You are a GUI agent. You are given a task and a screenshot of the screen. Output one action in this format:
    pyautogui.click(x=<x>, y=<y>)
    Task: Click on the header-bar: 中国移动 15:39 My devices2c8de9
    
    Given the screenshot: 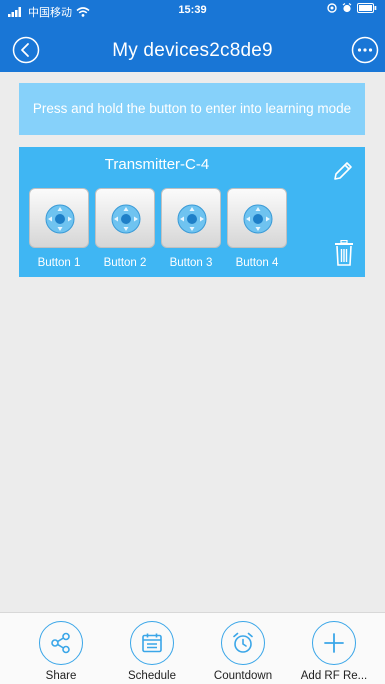 What is the action you would take?
    pyautogui.click(x=192, y=36)
    